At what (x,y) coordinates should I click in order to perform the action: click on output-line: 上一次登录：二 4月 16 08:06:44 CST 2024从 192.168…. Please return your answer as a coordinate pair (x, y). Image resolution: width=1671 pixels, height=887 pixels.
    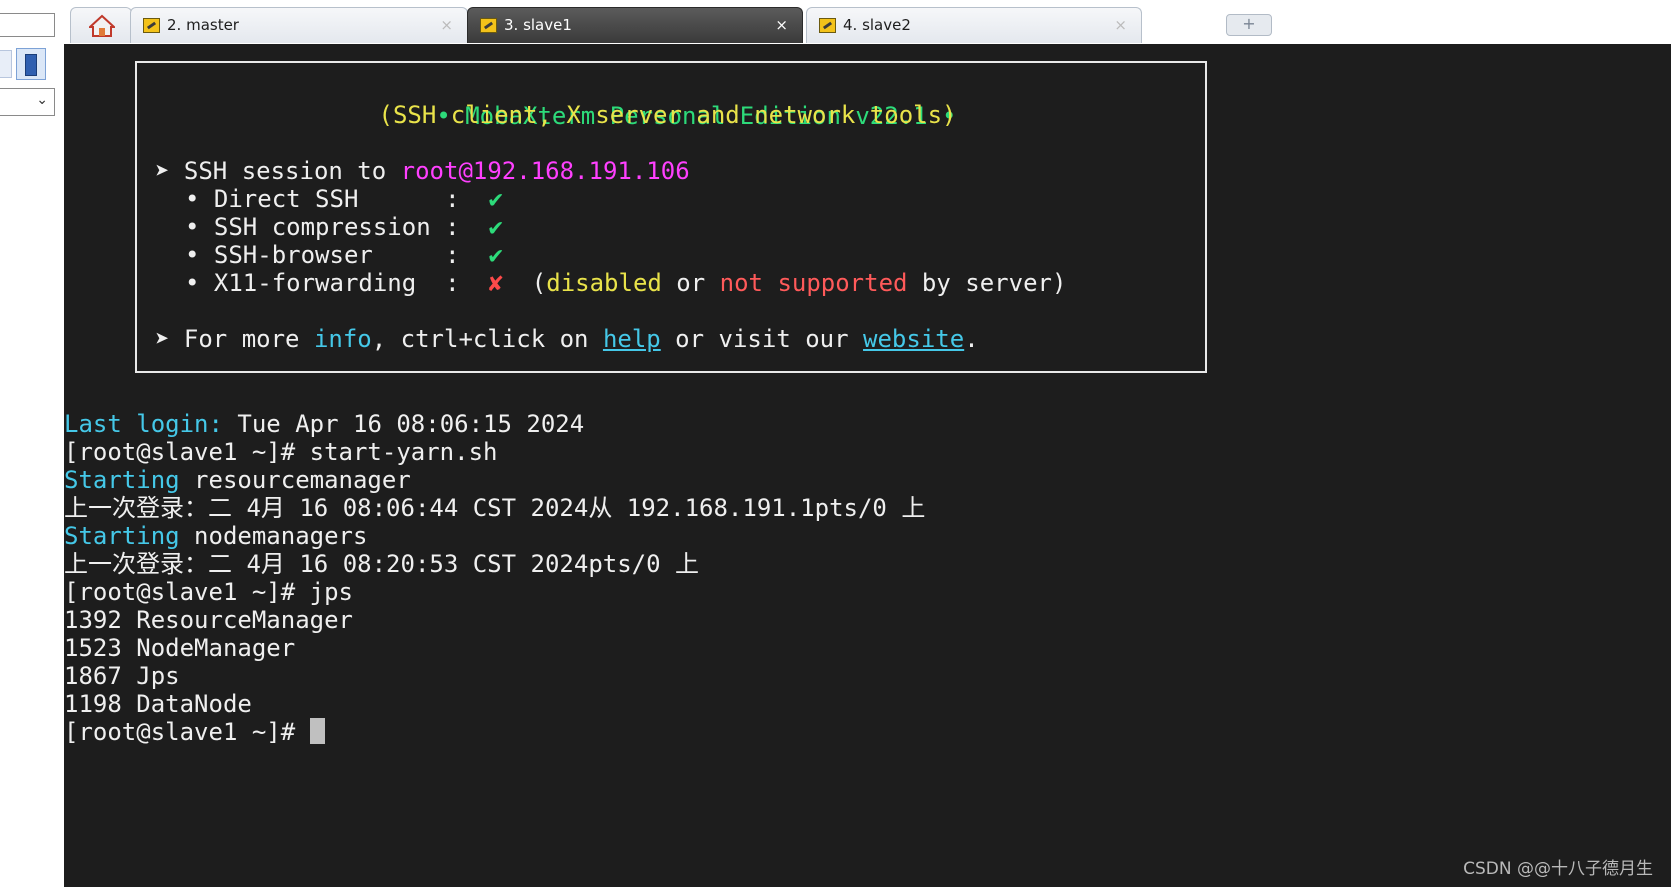
    Looking at the image, I should click on (495, 508).